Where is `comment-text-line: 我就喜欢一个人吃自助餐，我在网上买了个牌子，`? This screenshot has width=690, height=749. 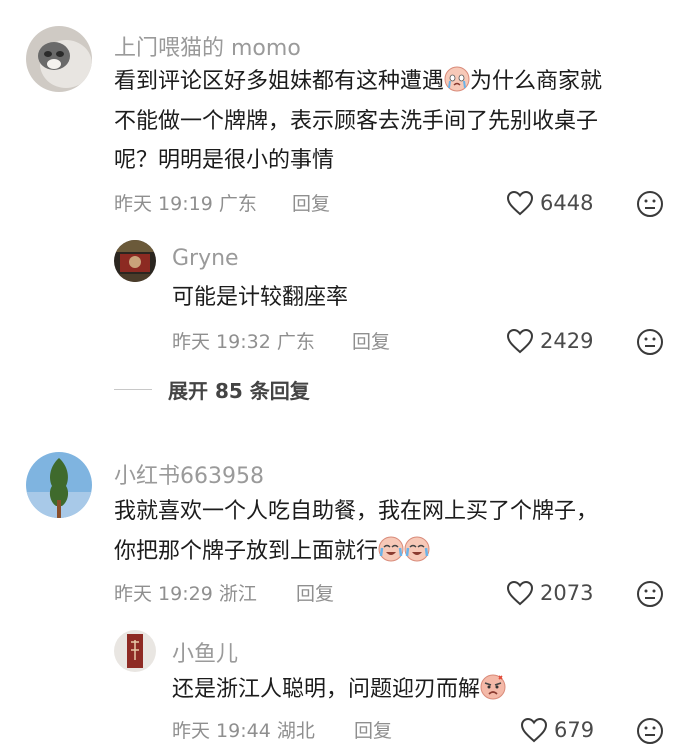
comment-text-line: 我就喜欢一个人吃自助餐，我在网上买了个牌子， is located at coordinates (356, 511).